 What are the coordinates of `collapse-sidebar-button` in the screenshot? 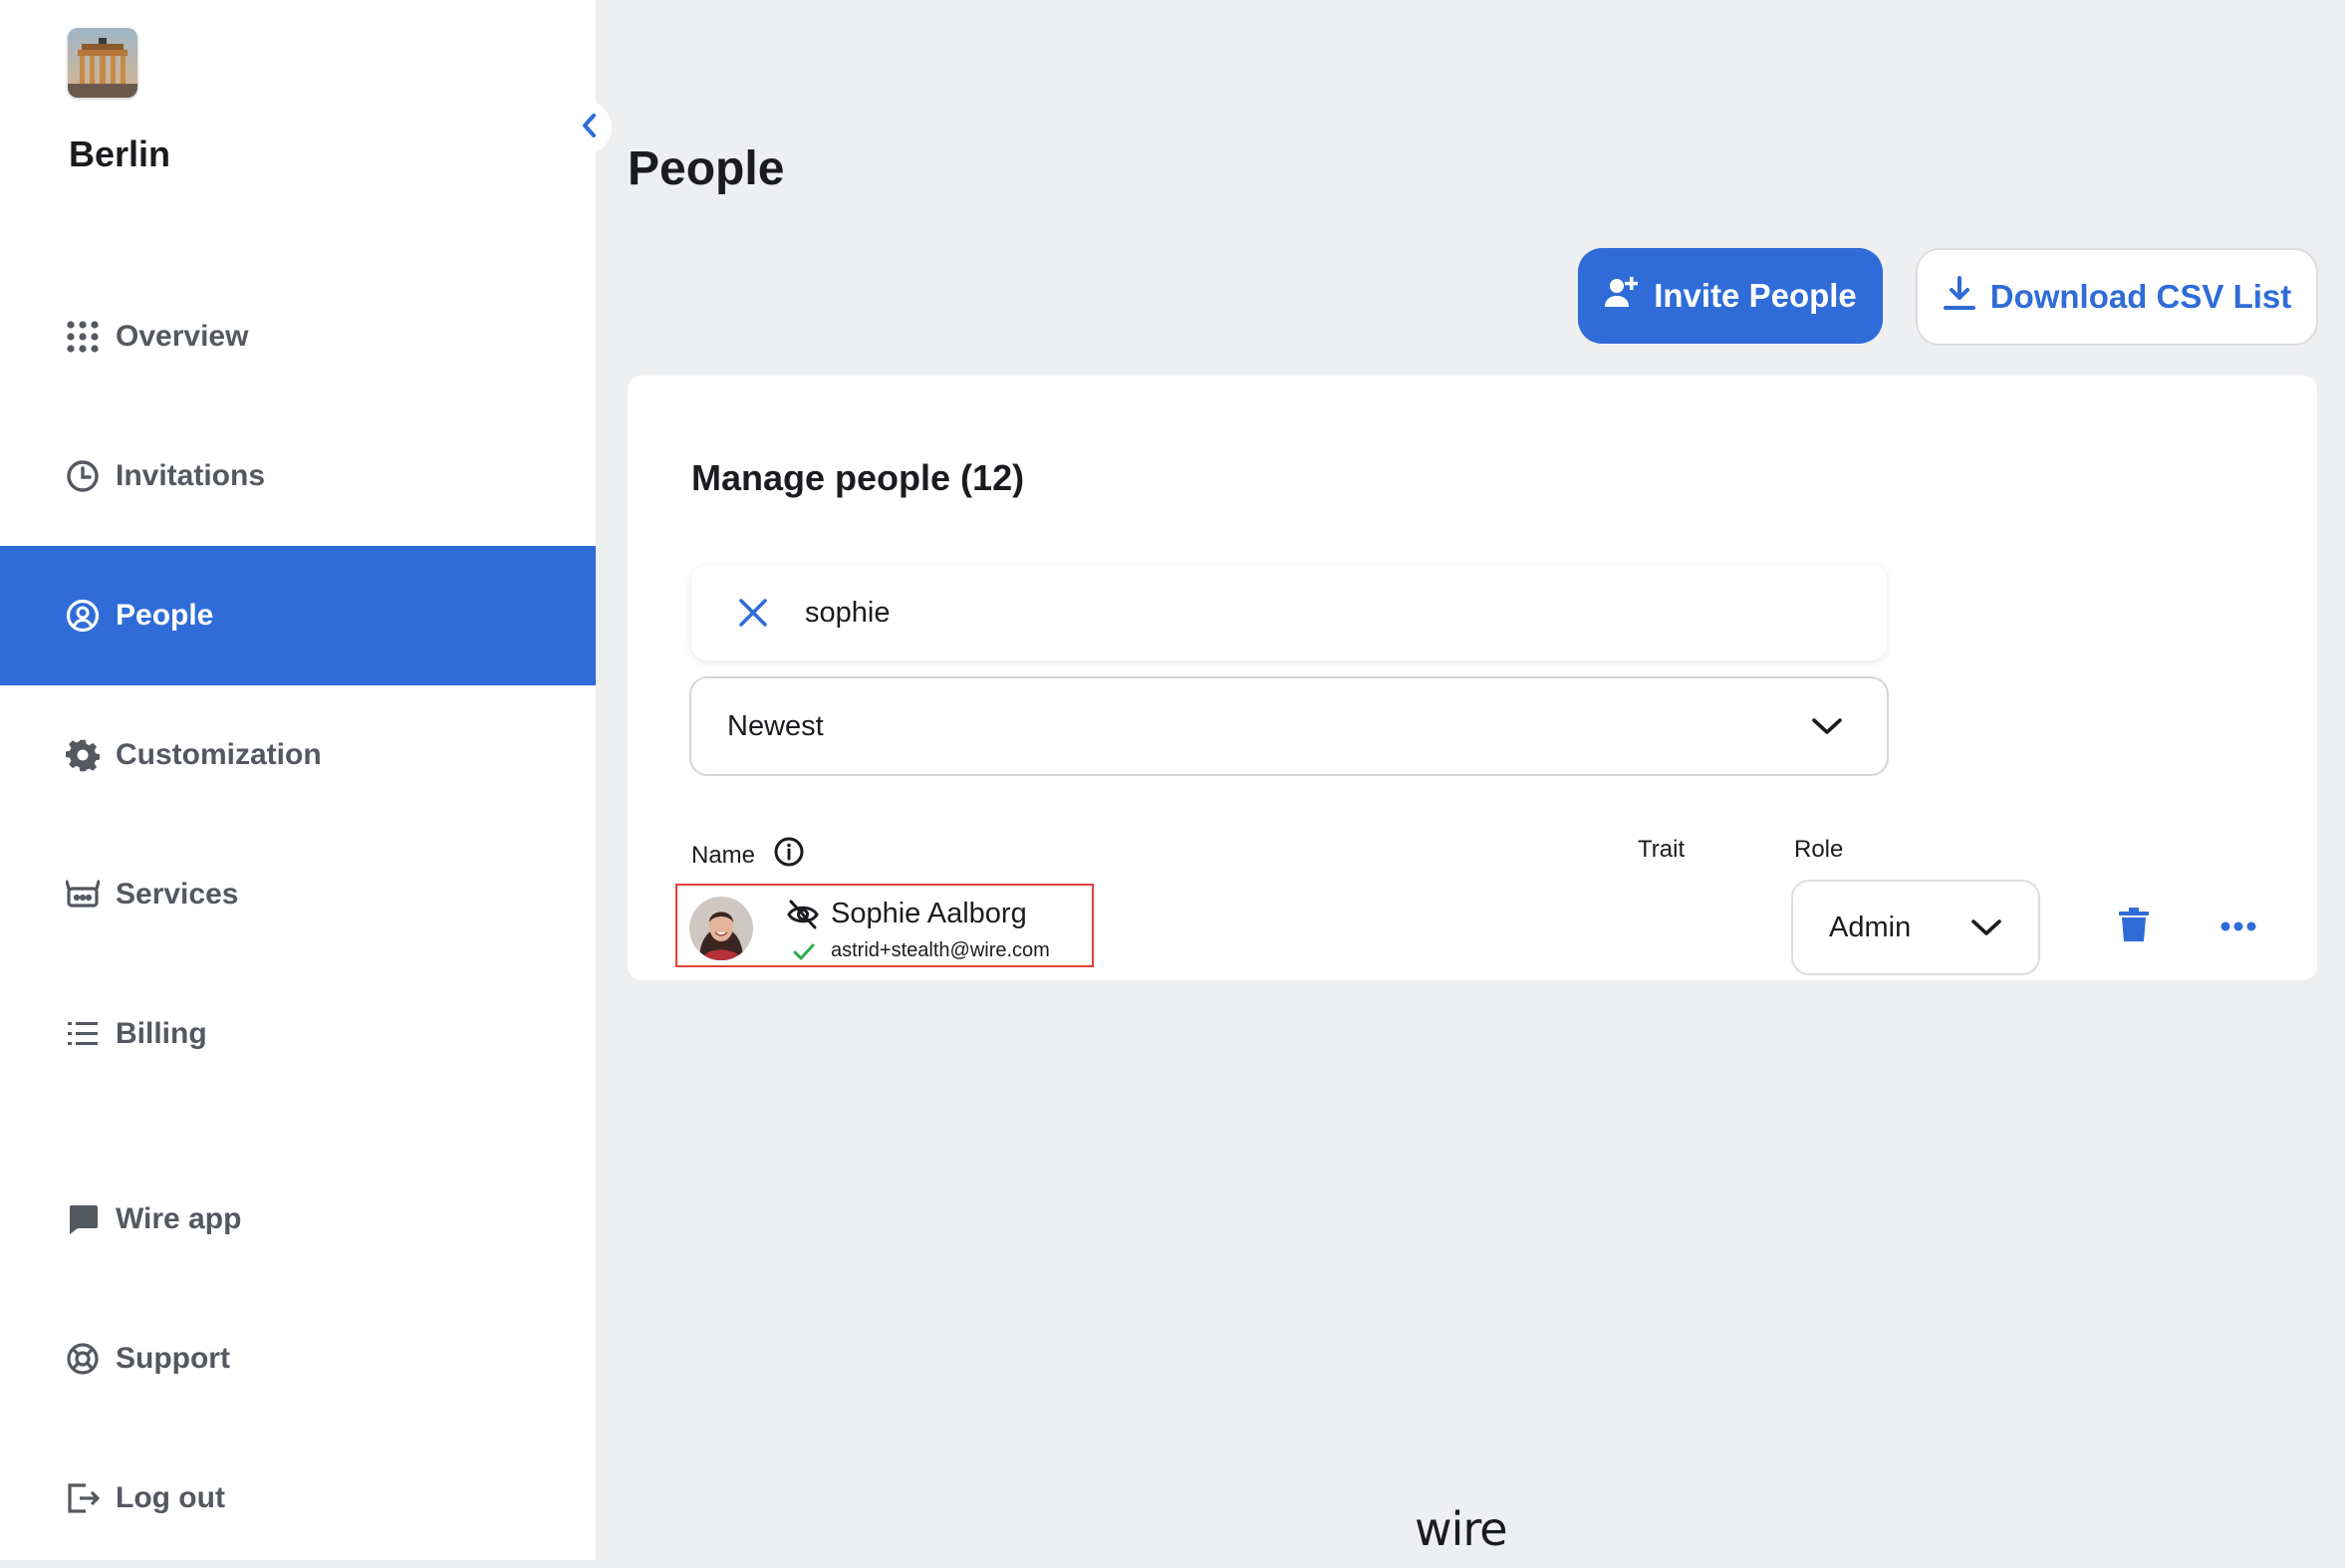 It's located at (590, 127).